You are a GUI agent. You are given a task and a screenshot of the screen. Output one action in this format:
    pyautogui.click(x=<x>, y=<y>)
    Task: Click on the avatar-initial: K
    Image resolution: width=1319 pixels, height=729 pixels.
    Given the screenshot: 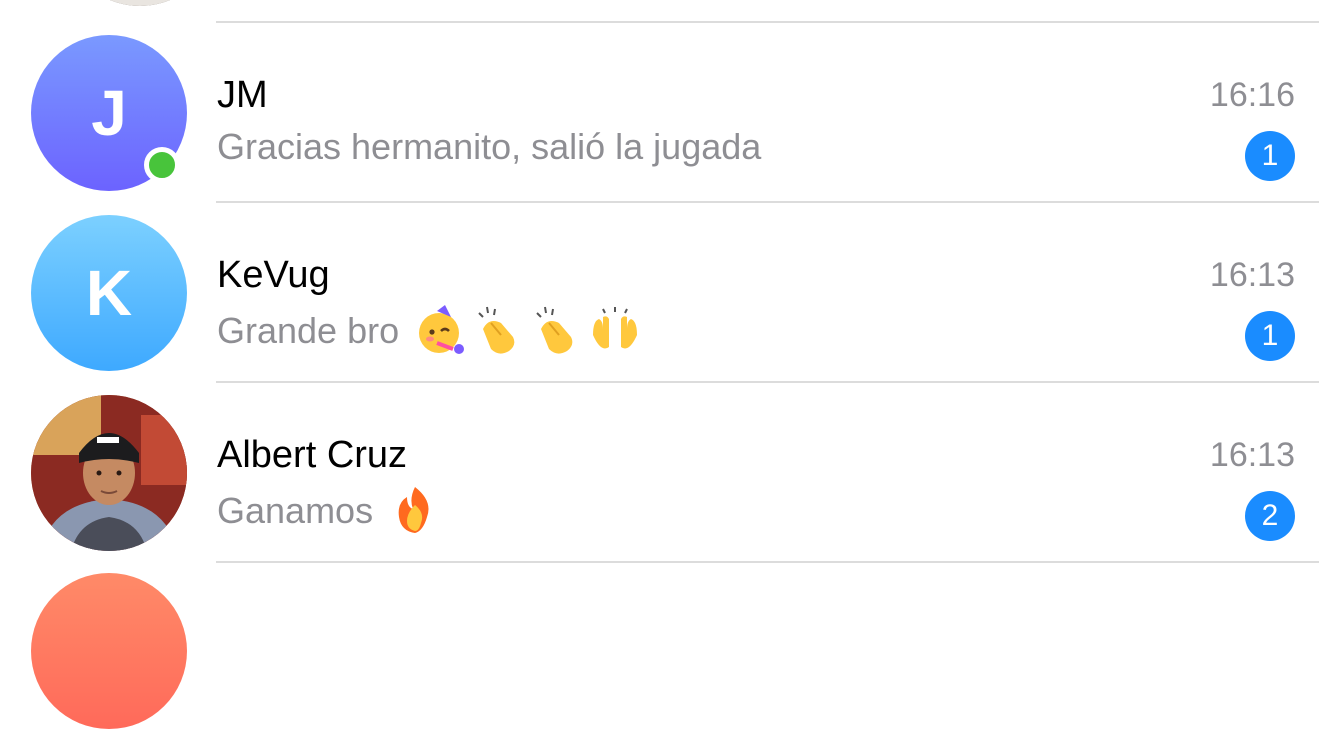 What is the action you would take?
    pyautogui.click(x=109, y=293)
    